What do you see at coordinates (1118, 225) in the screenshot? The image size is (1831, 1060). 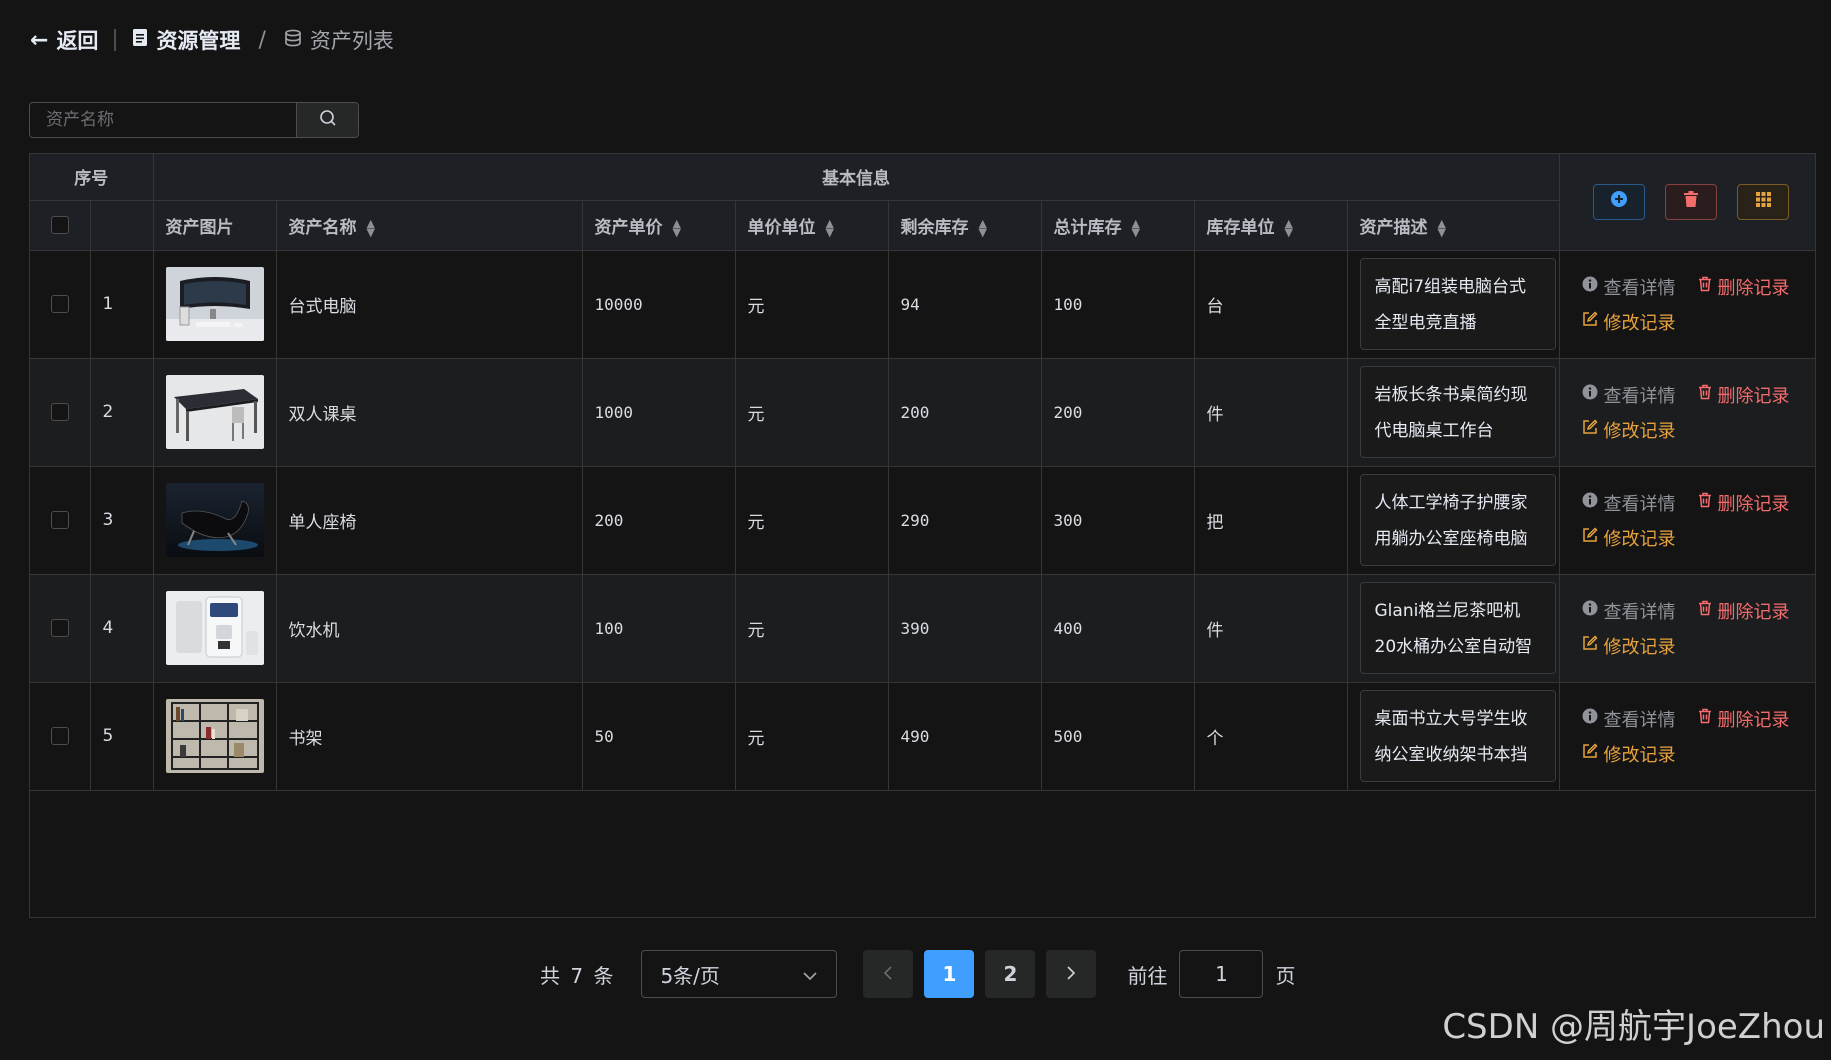 I see `column-header-total: 总计库存 ▲ ▼` at bounding box center [1118, 225].